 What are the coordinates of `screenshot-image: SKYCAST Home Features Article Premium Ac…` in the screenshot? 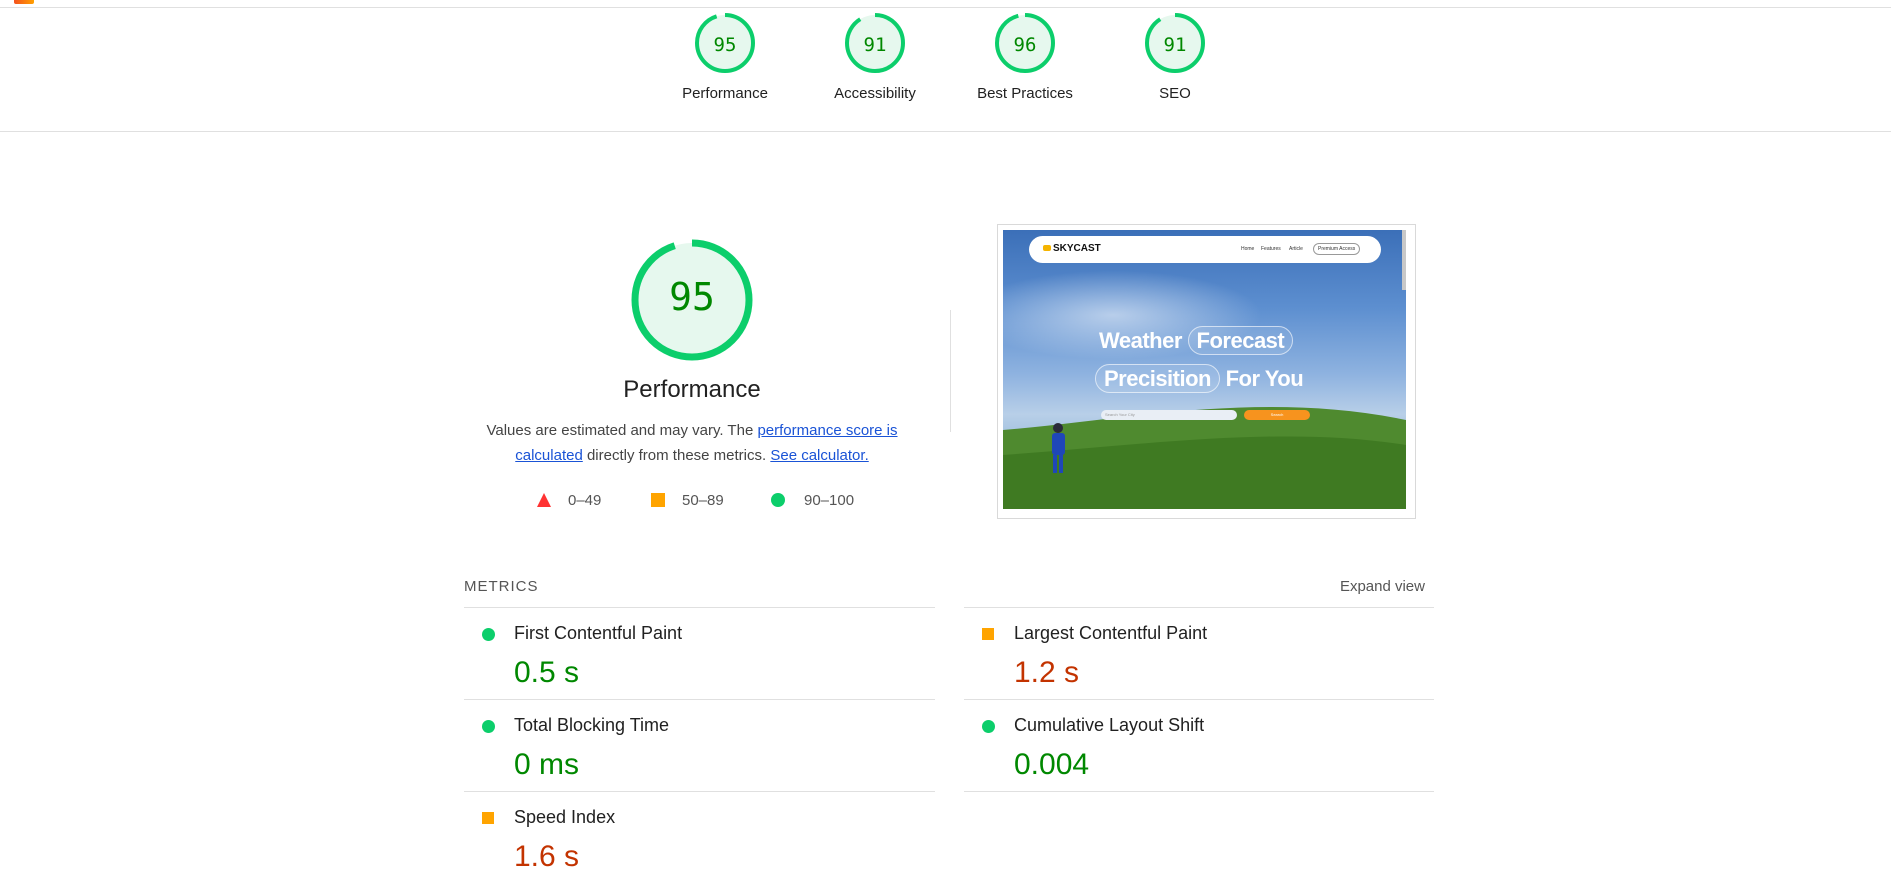 It's located at (1204, 369).